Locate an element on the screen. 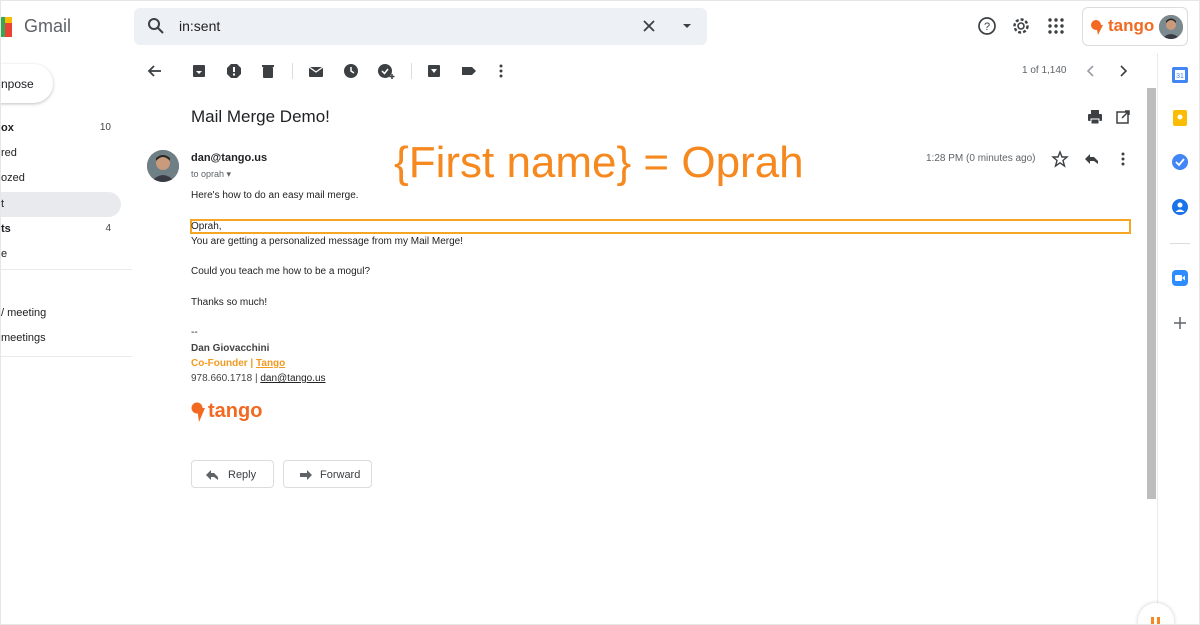 This screenshot has height=625, width=1200. rail-divider is located at coordinates (1180, 243).